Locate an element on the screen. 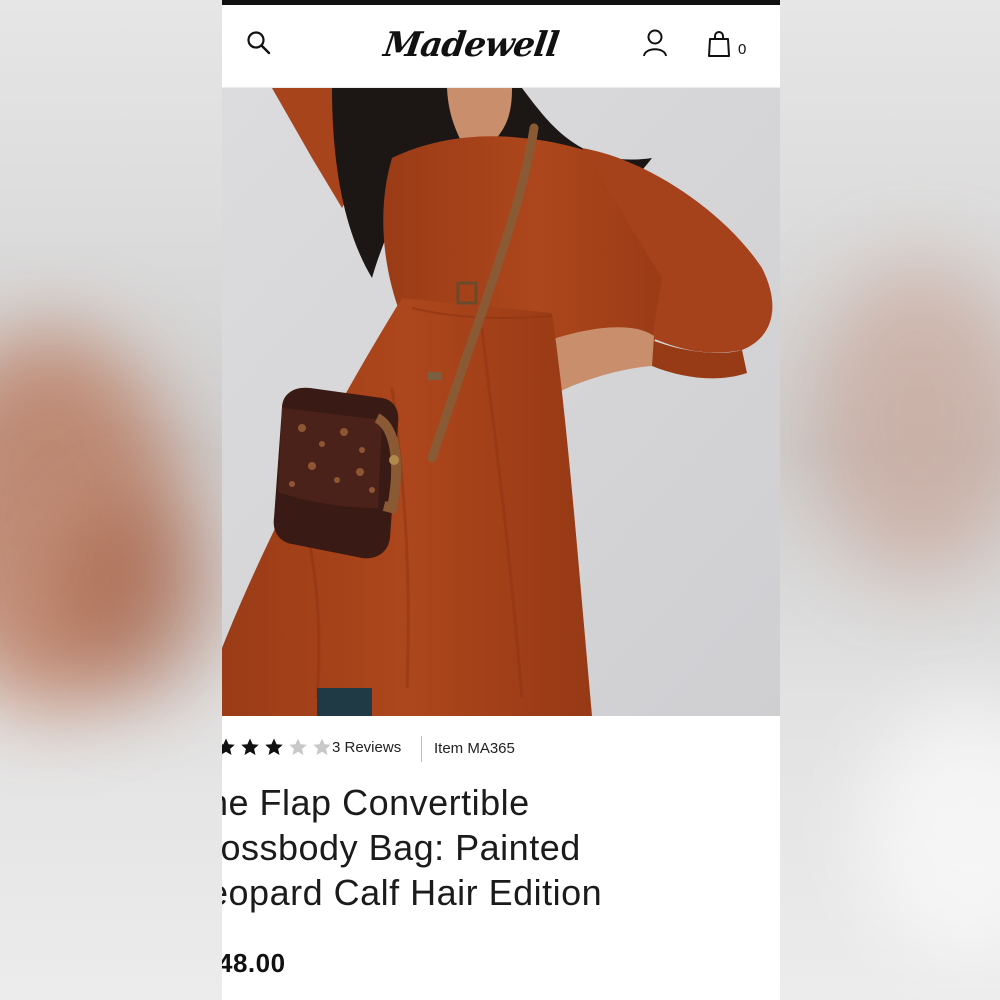  reviews-link: 3 Reviews is located at coordinates (366, 747).